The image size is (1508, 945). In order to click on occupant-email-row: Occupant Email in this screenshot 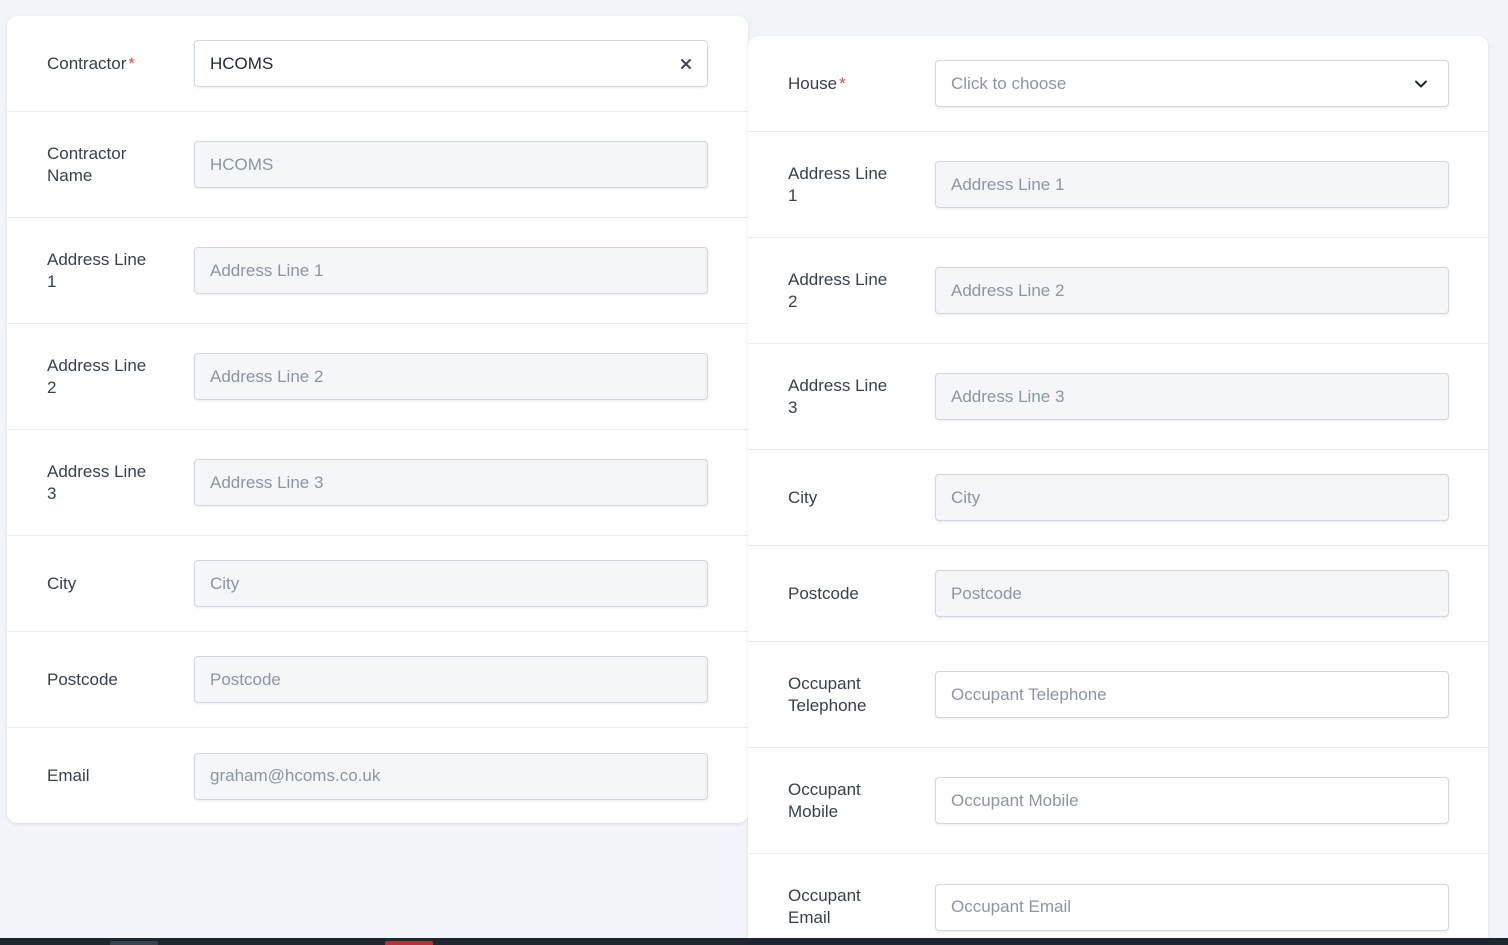, I will do `click(1118, 896)`.